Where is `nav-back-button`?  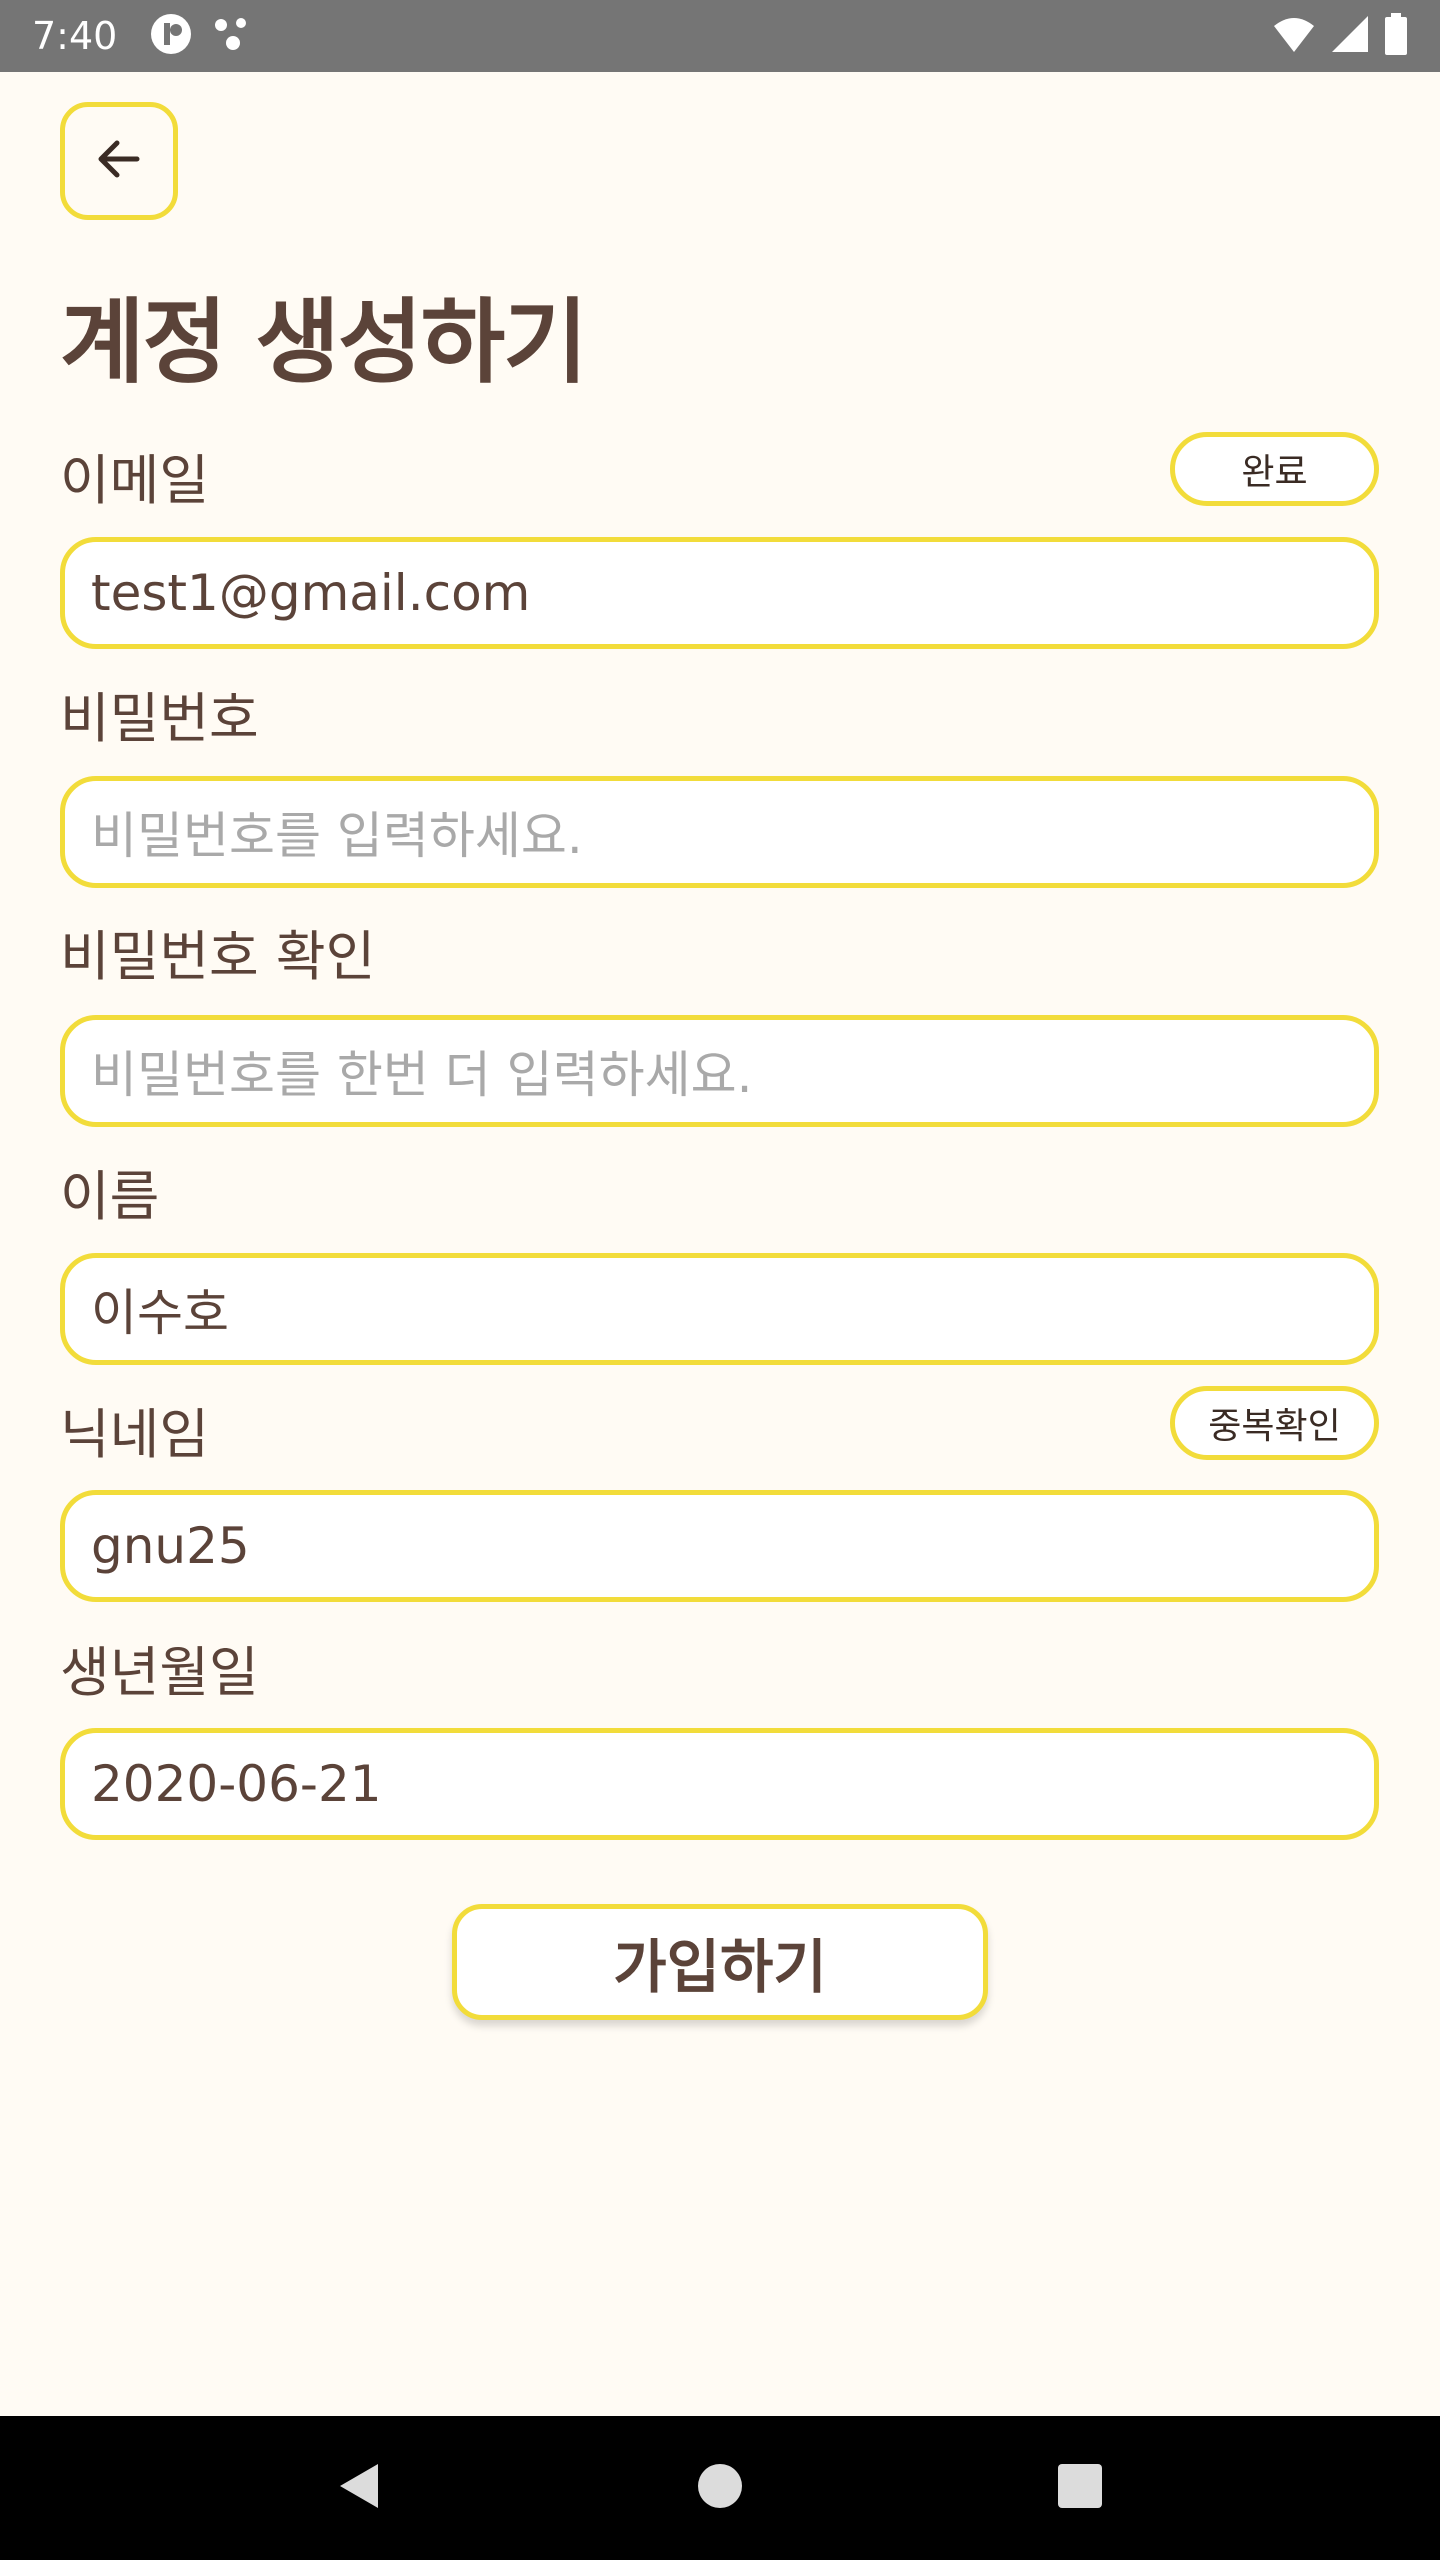
nav-back-button is located at coordinates (360, 2488).